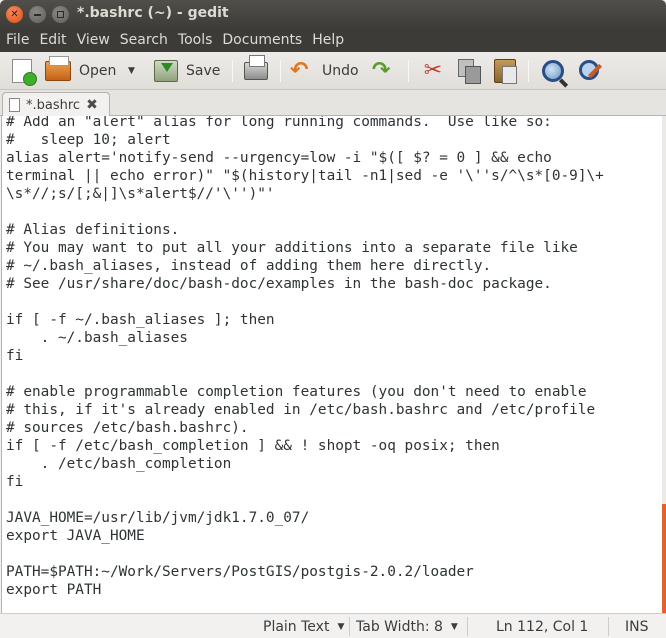 The width and height of the screenshot is (666, 638). I want to click on code-line: export PATH, so click(54, 590).